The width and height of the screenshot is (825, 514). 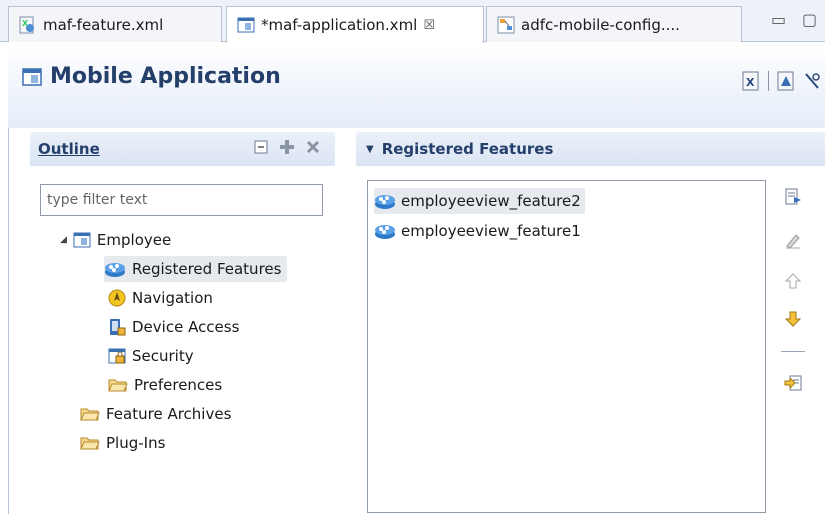 I want to click on tab-label: *maf-application.xml, so click(x=339, y=25).